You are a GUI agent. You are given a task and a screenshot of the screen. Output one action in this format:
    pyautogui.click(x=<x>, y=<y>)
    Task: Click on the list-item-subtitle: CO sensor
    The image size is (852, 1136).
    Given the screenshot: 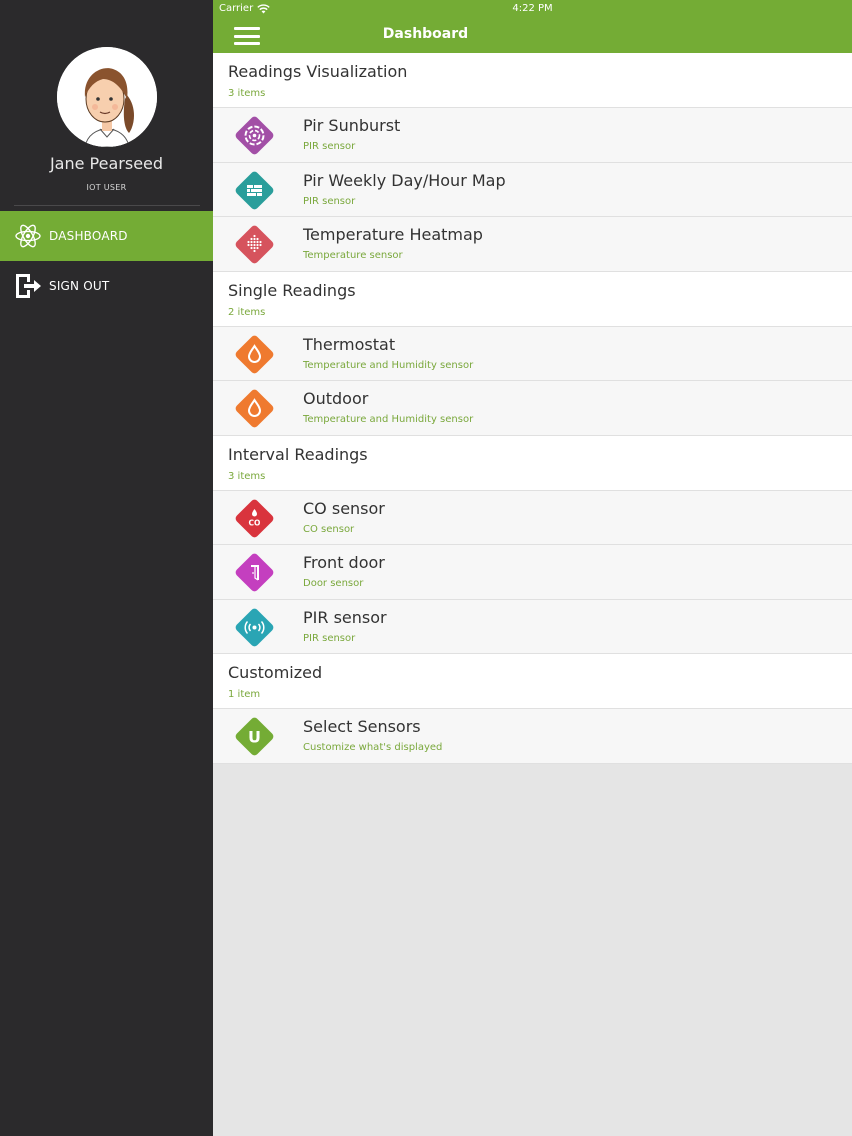 What is the action you would take?
    pyautogui.click(x=329, y=529)
    